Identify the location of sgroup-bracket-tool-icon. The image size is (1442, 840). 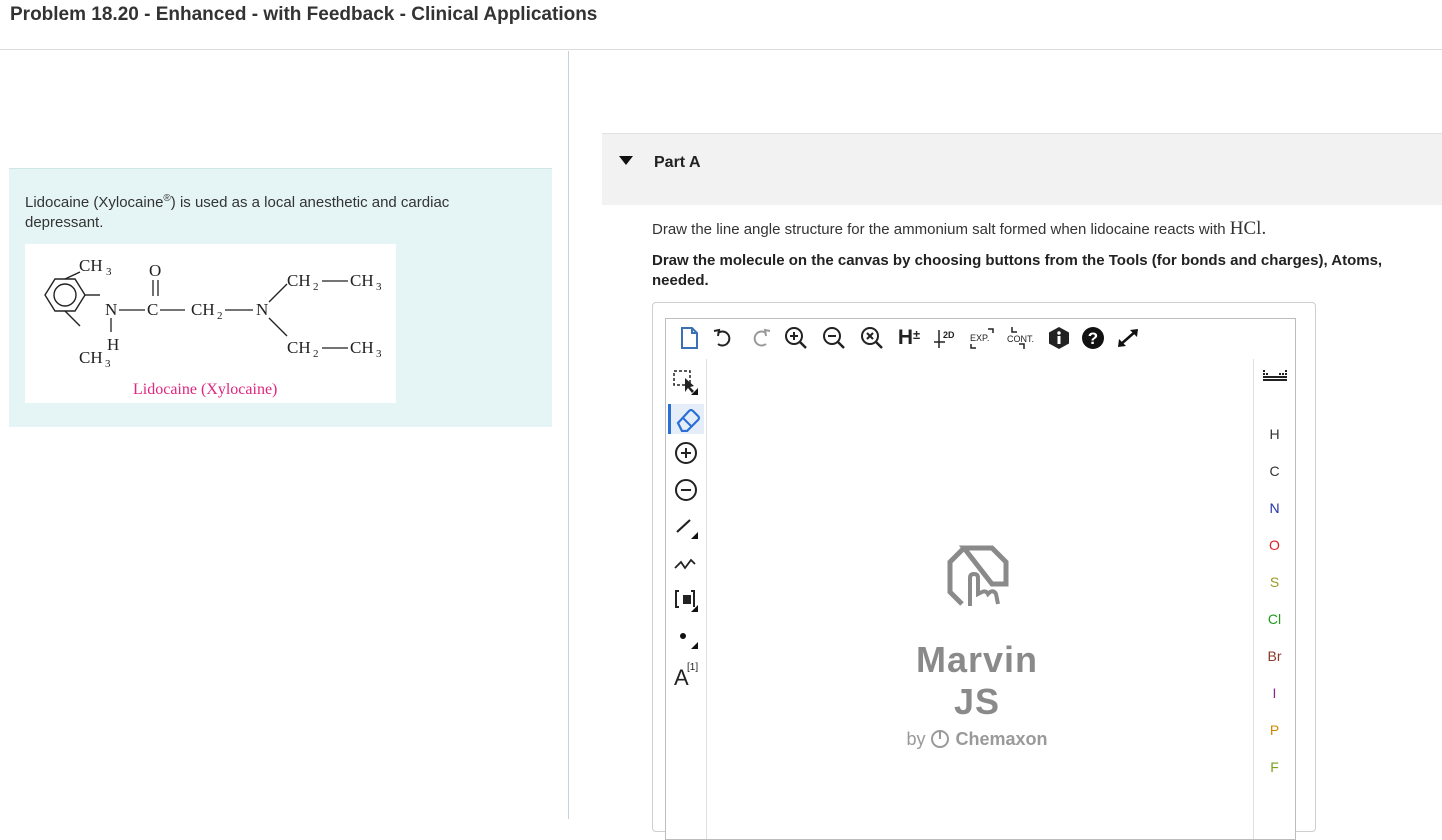
(686, 599).